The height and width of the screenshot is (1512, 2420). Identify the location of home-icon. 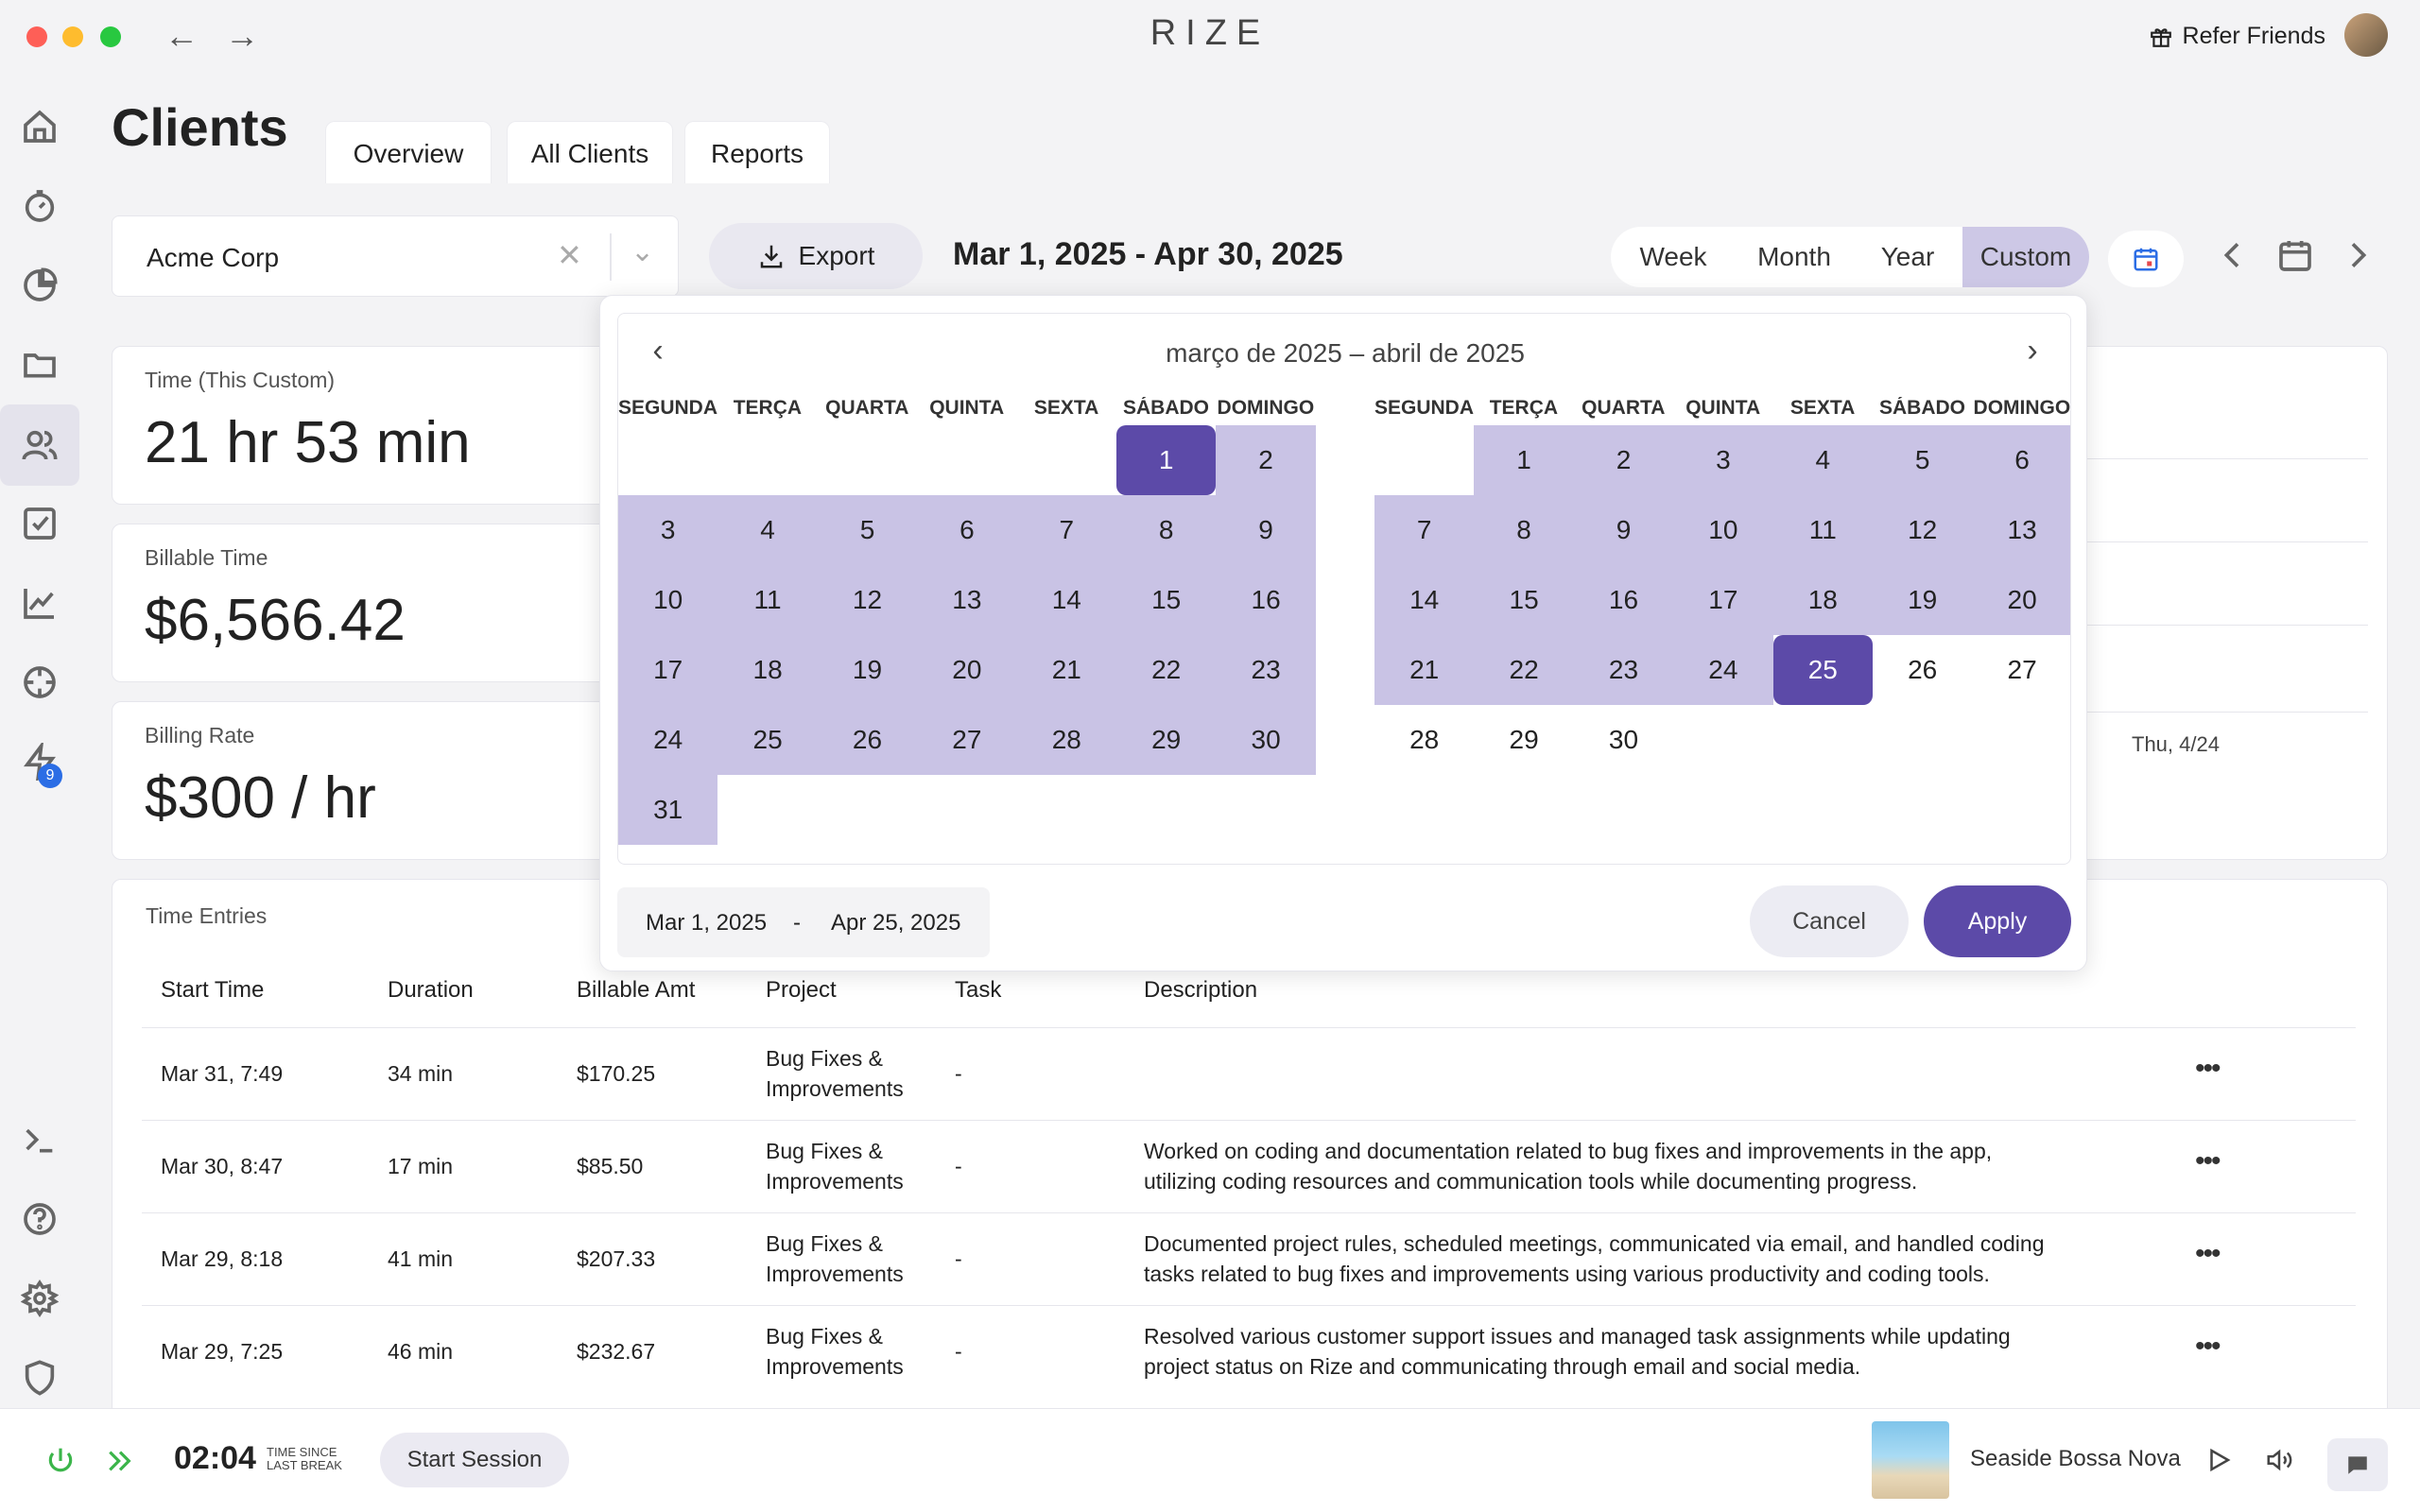
(39, 126).